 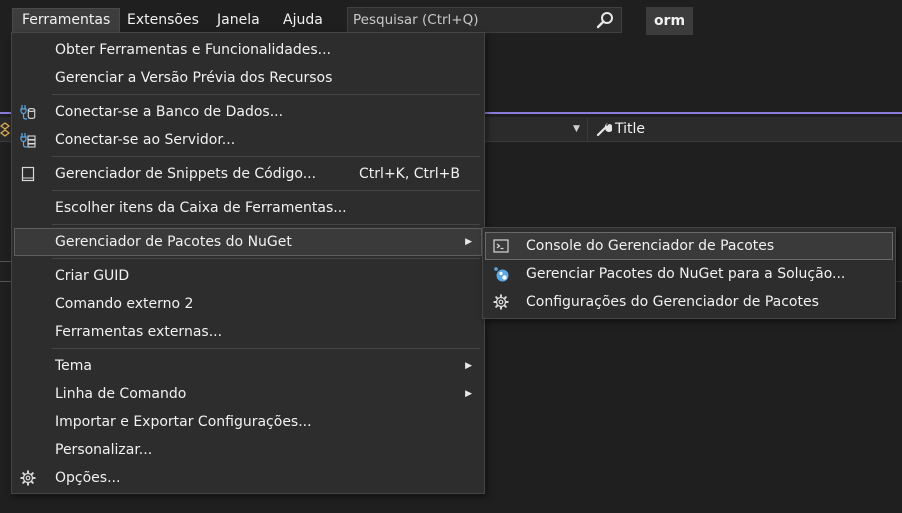 I want to click on toolbar-divider, so click(x=587, y=129).